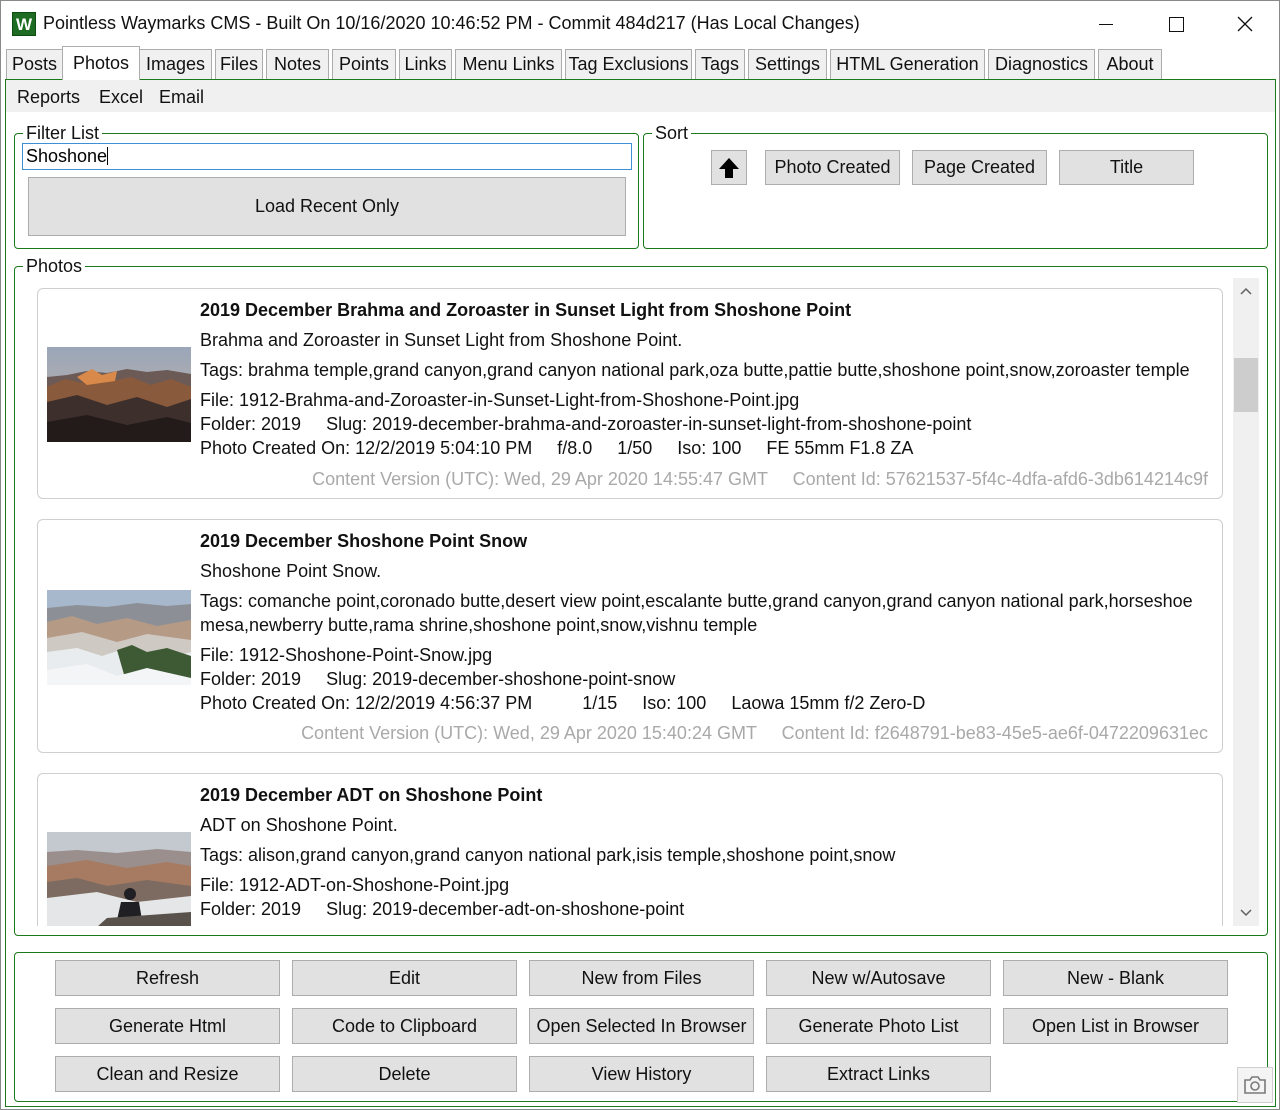 The height and width of the screenshot is (1110, 1280). What do you see at coordinates (121, 97) in the screenshot?
I see `menu-excel: Excel` at bounding box center [121, 97].